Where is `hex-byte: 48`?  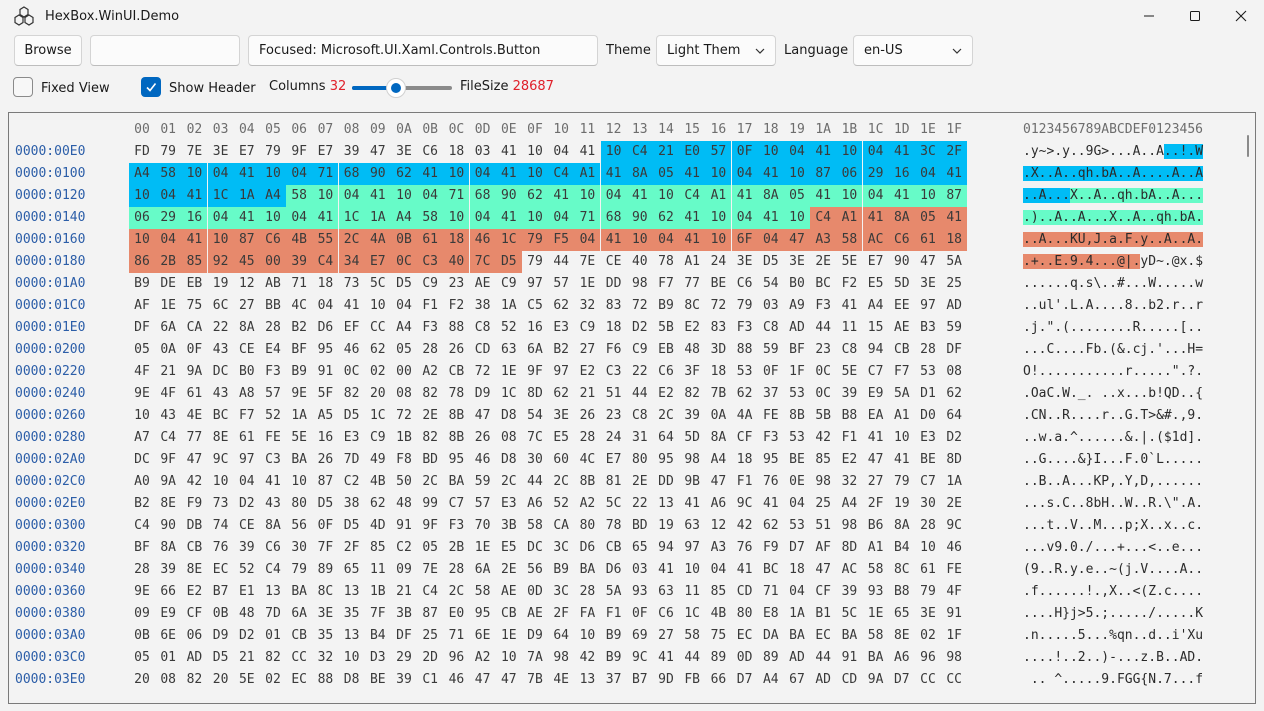 hex-byte: 48 is located at coordinates (247, 614).